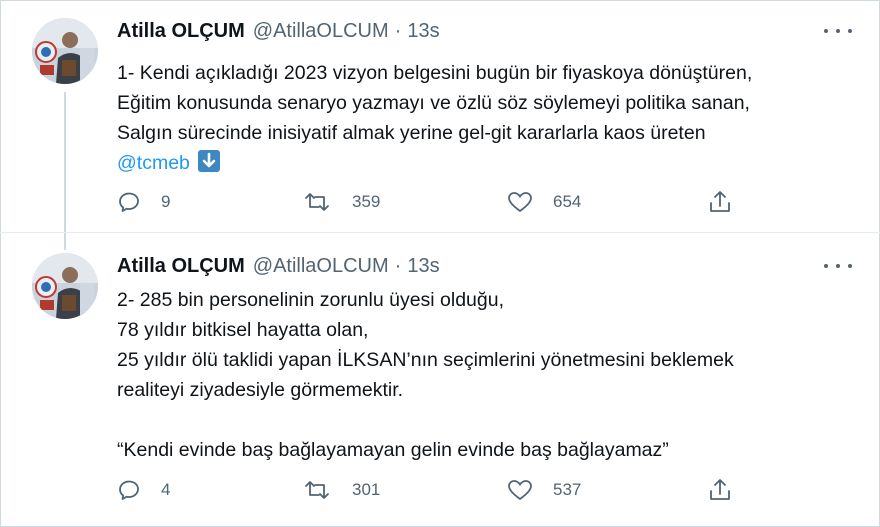 The image size is (880, 527). I want to click on like-button: 654, so click(544, 202).